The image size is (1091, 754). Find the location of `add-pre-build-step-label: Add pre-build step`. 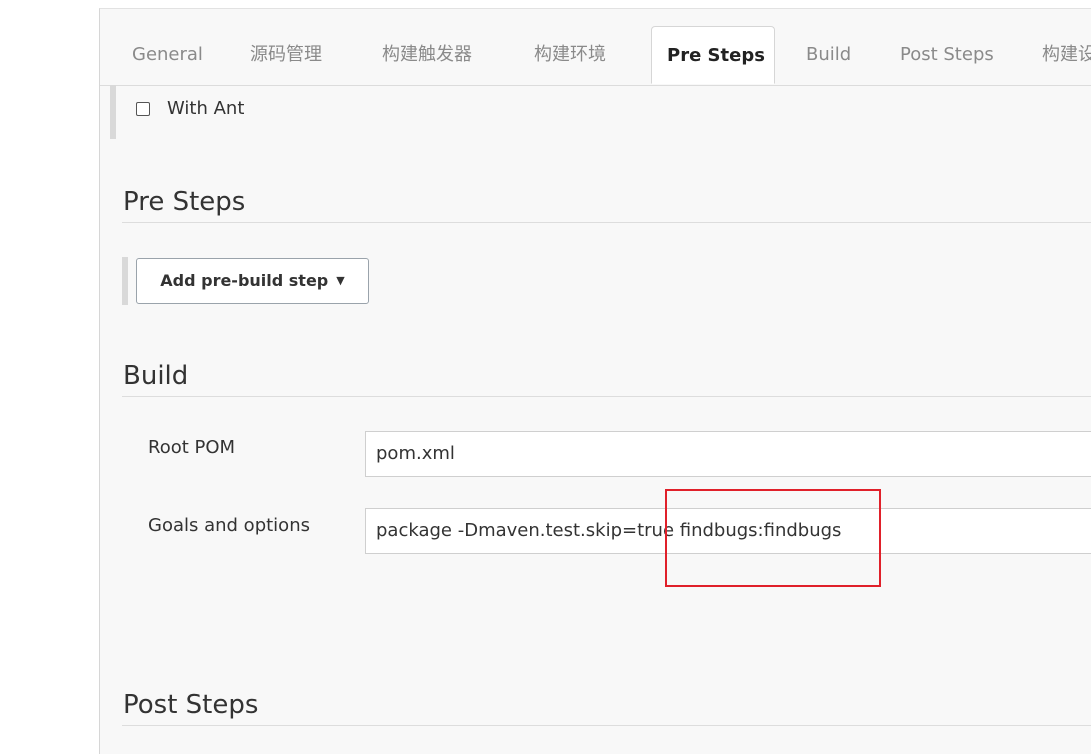

add-pre-build-step-label: Add pre-build step is located at coordinates (244, 280).